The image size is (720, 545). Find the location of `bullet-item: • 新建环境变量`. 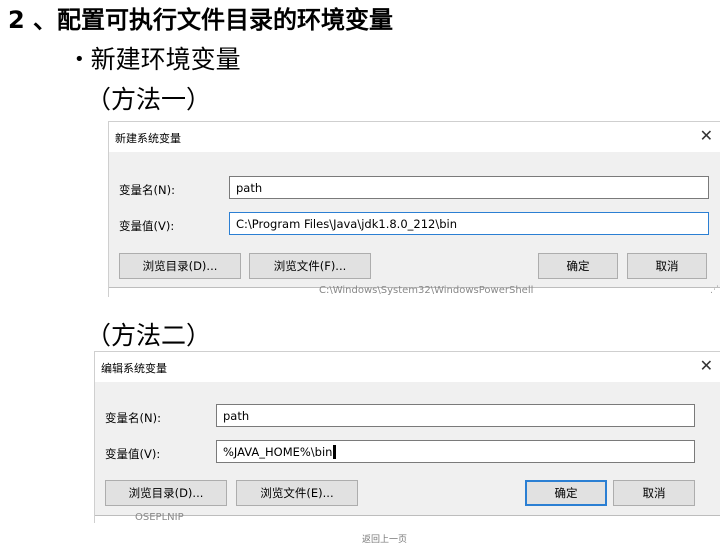

bullet-item: • 新建环境变量 is located at coordinates (157, 58).